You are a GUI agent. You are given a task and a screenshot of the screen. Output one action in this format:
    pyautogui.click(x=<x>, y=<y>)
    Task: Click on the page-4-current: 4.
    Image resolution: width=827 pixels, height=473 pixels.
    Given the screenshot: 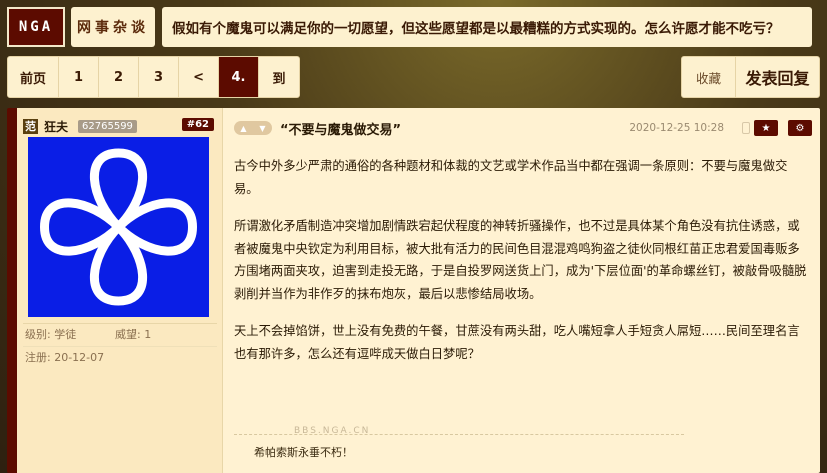 What is the action you would take?
    pyautogui.click(x=239, y=77)
    